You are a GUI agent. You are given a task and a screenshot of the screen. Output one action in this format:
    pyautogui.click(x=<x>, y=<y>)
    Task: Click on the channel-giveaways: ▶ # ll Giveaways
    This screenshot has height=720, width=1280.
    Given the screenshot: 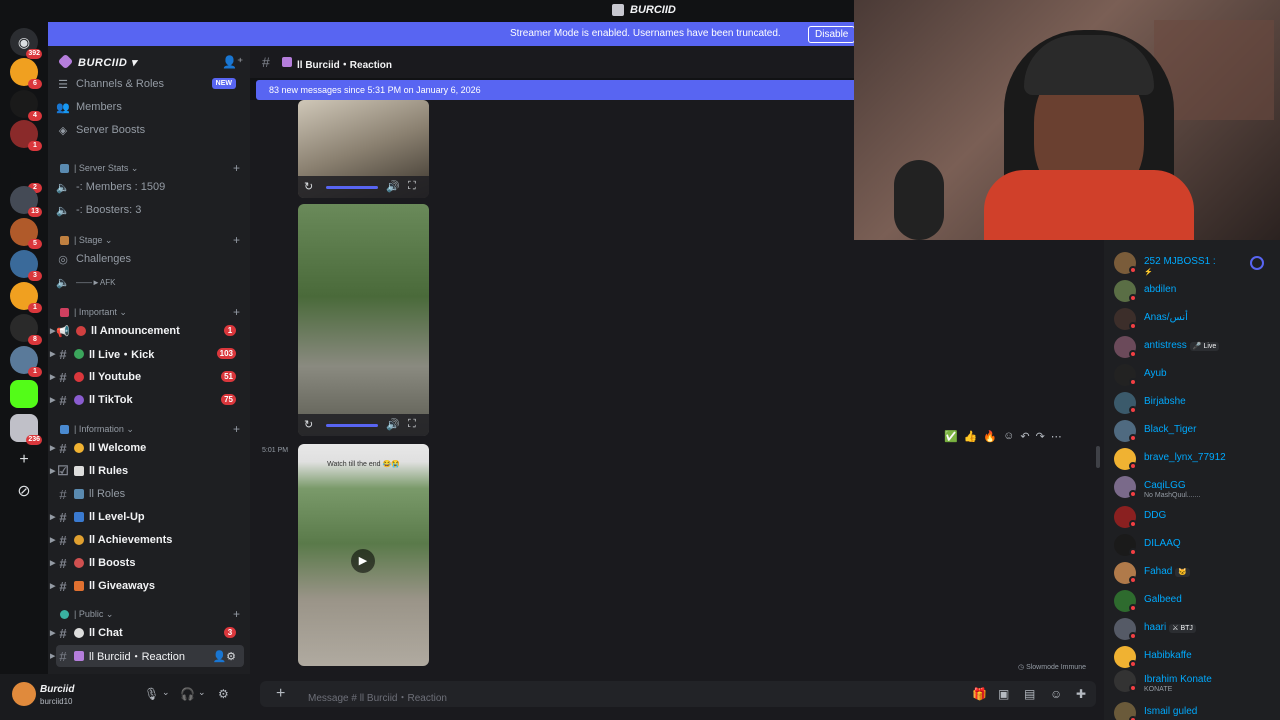 What is the action you would take?
    pyautogui.click(x=147, y=586)
    